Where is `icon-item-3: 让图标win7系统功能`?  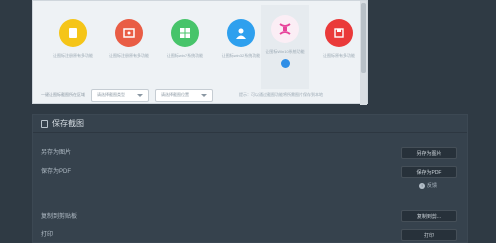 icon-item-3: 让图标win7系统功能 is located at coordinates (185, 31).